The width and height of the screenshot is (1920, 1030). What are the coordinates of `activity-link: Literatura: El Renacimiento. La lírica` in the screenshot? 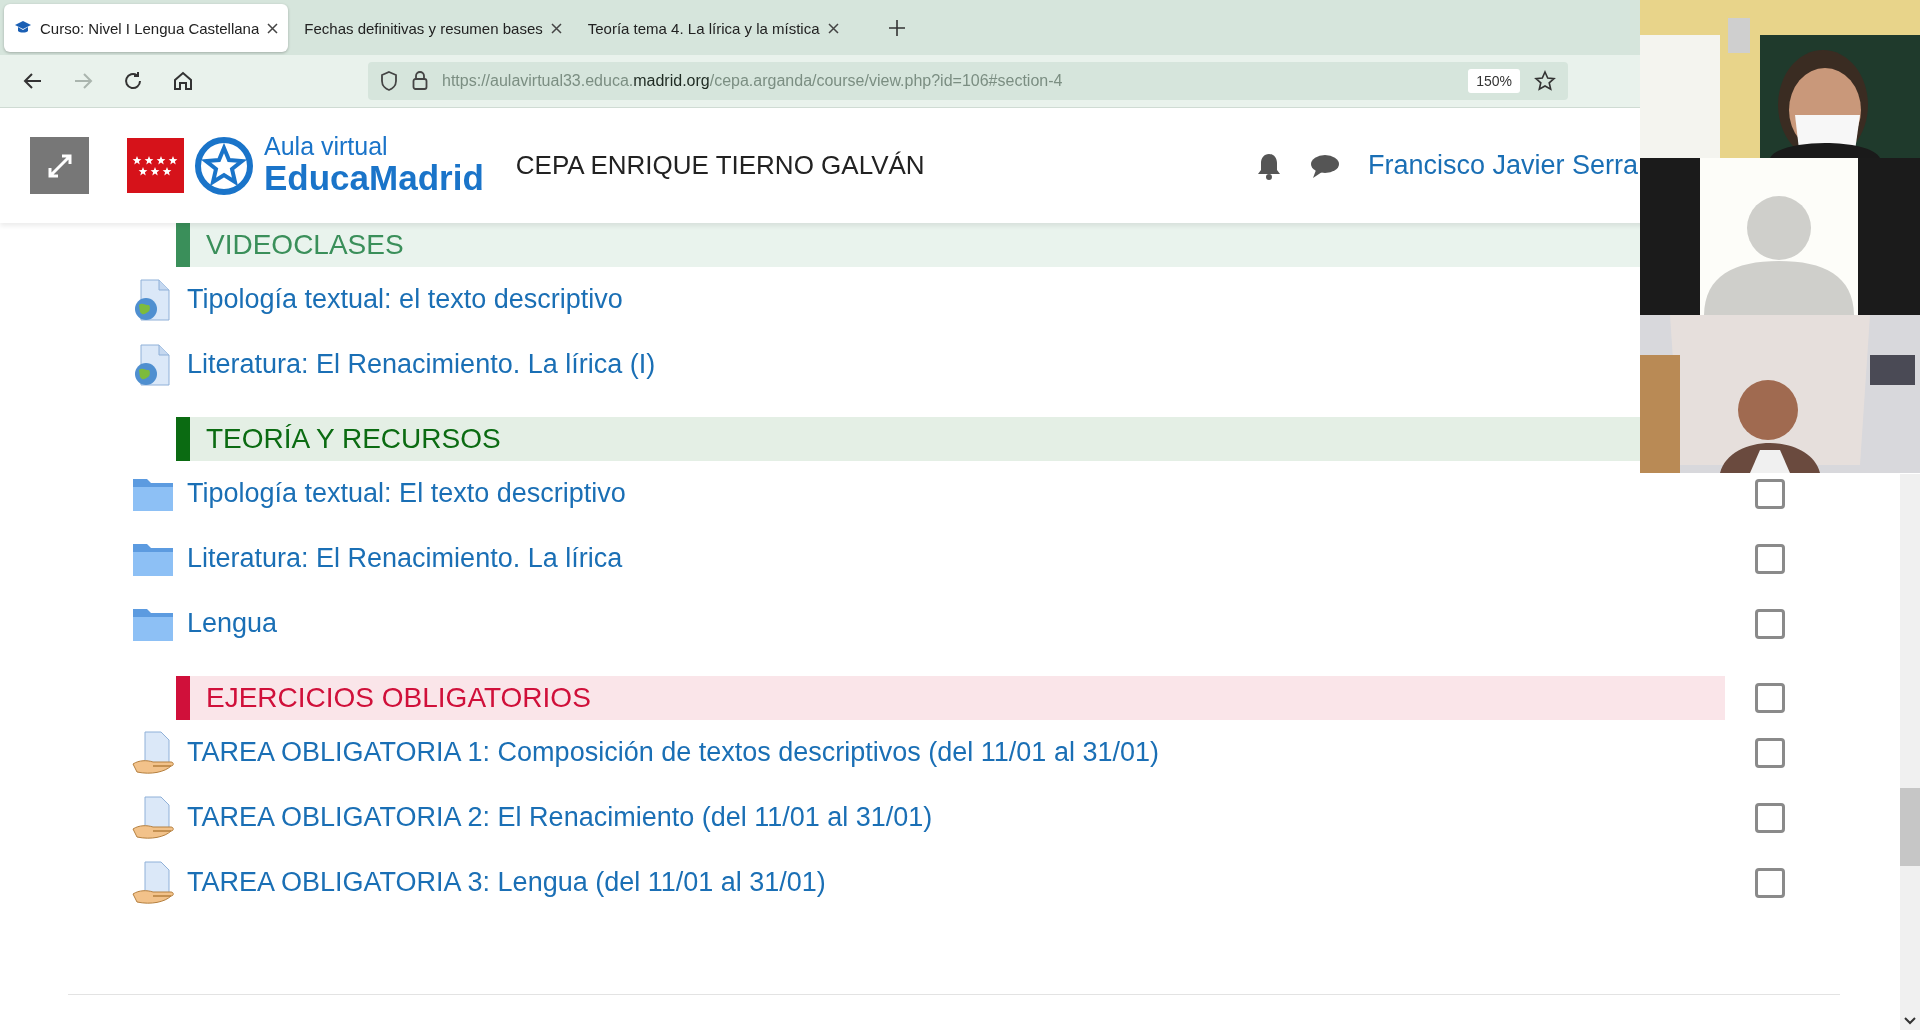 It's located at (405, 558).